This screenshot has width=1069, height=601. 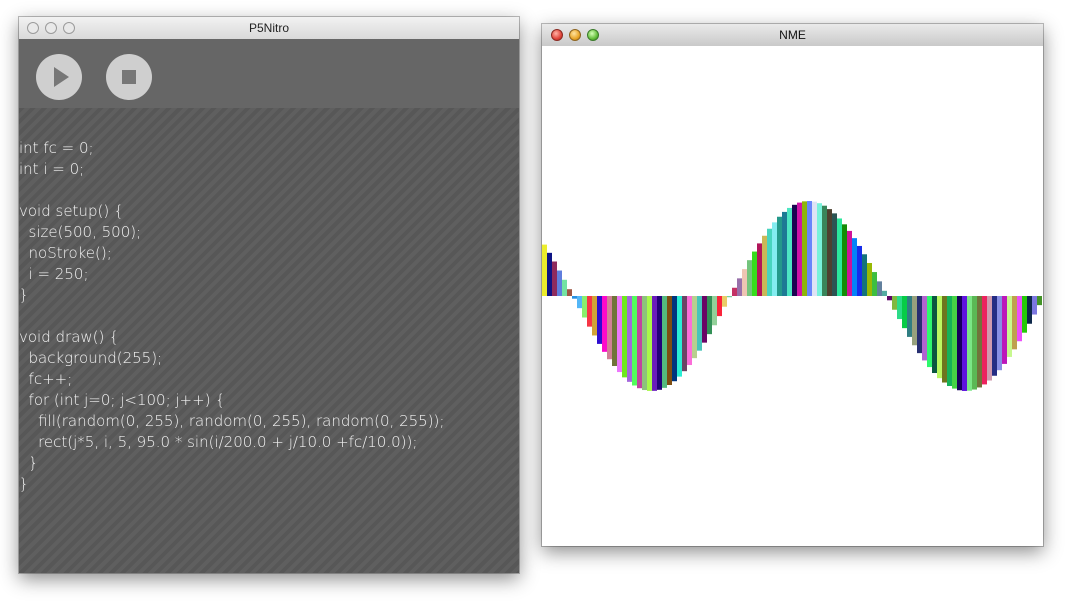 I want to click on nme-titlebar: NME, so click(x=792, y=35).